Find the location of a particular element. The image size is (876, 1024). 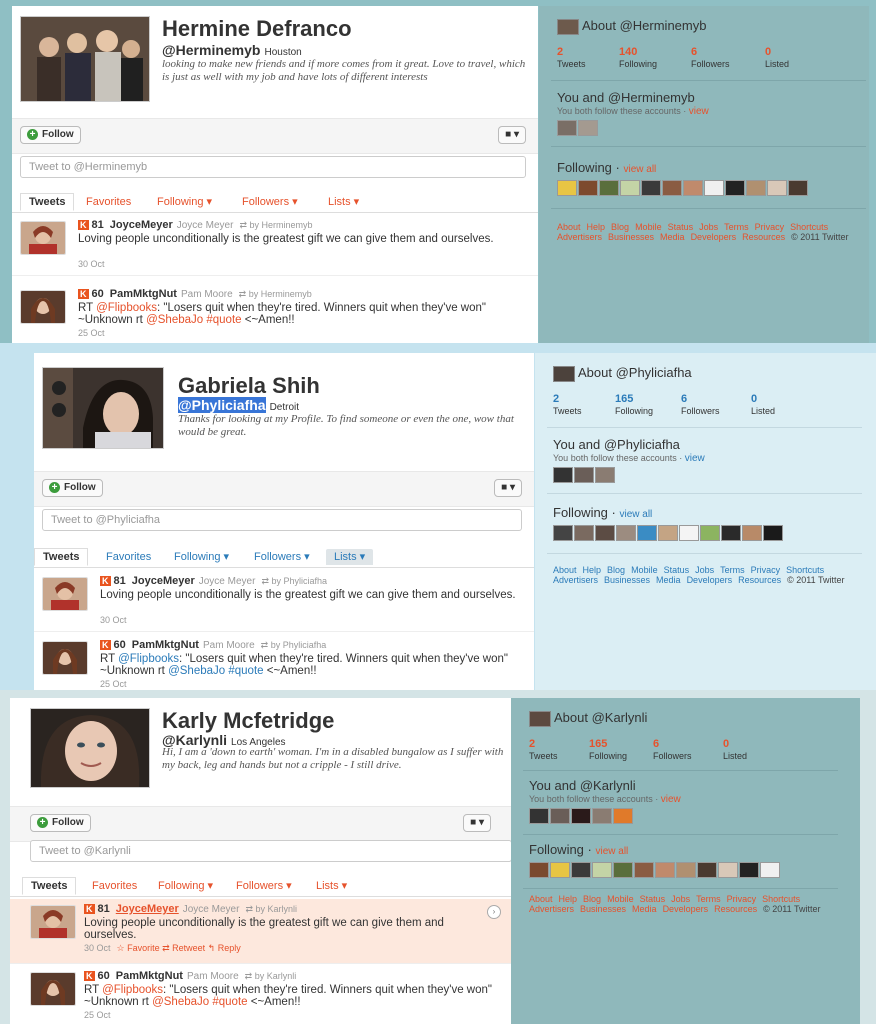

mention-link: @ShebaJo is located at coordinates (180, 1002).